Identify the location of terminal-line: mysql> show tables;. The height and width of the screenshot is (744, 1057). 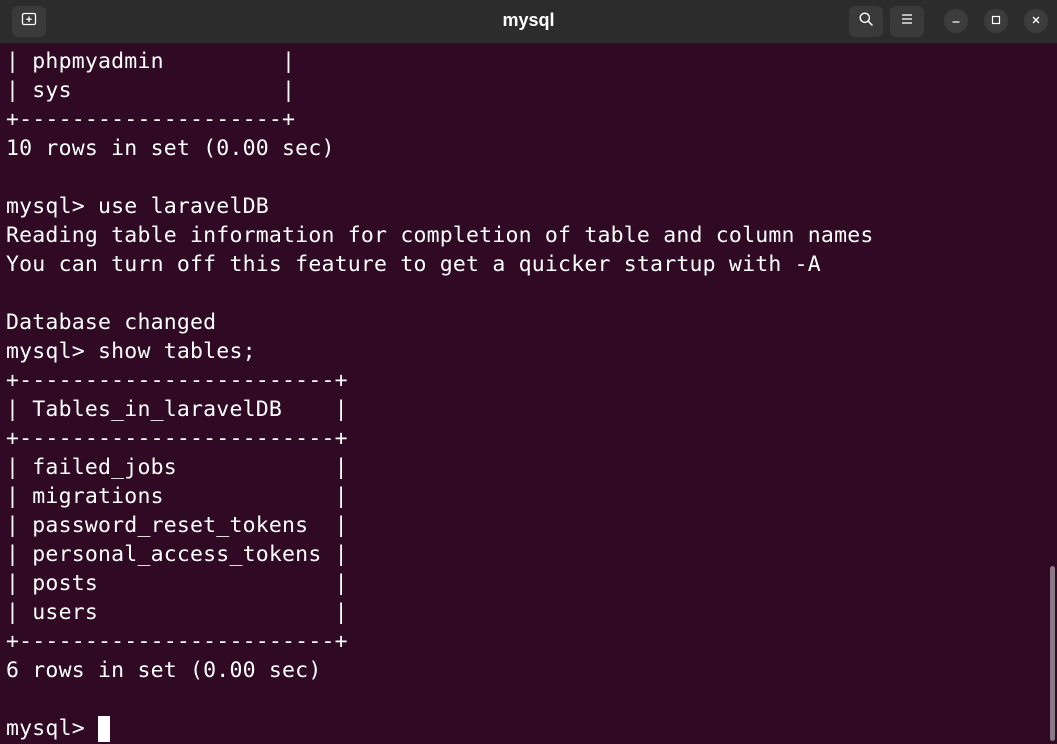
(131, 351).